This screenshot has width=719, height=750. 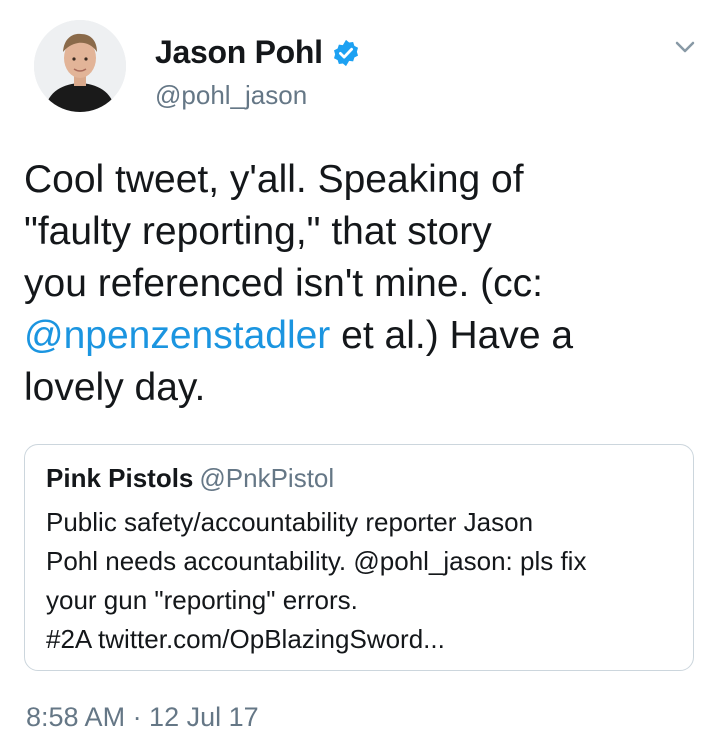 I want to click on tweet-line-with-mention: @npenzenstadler et al.) Have a, so click(x=354, y=336).